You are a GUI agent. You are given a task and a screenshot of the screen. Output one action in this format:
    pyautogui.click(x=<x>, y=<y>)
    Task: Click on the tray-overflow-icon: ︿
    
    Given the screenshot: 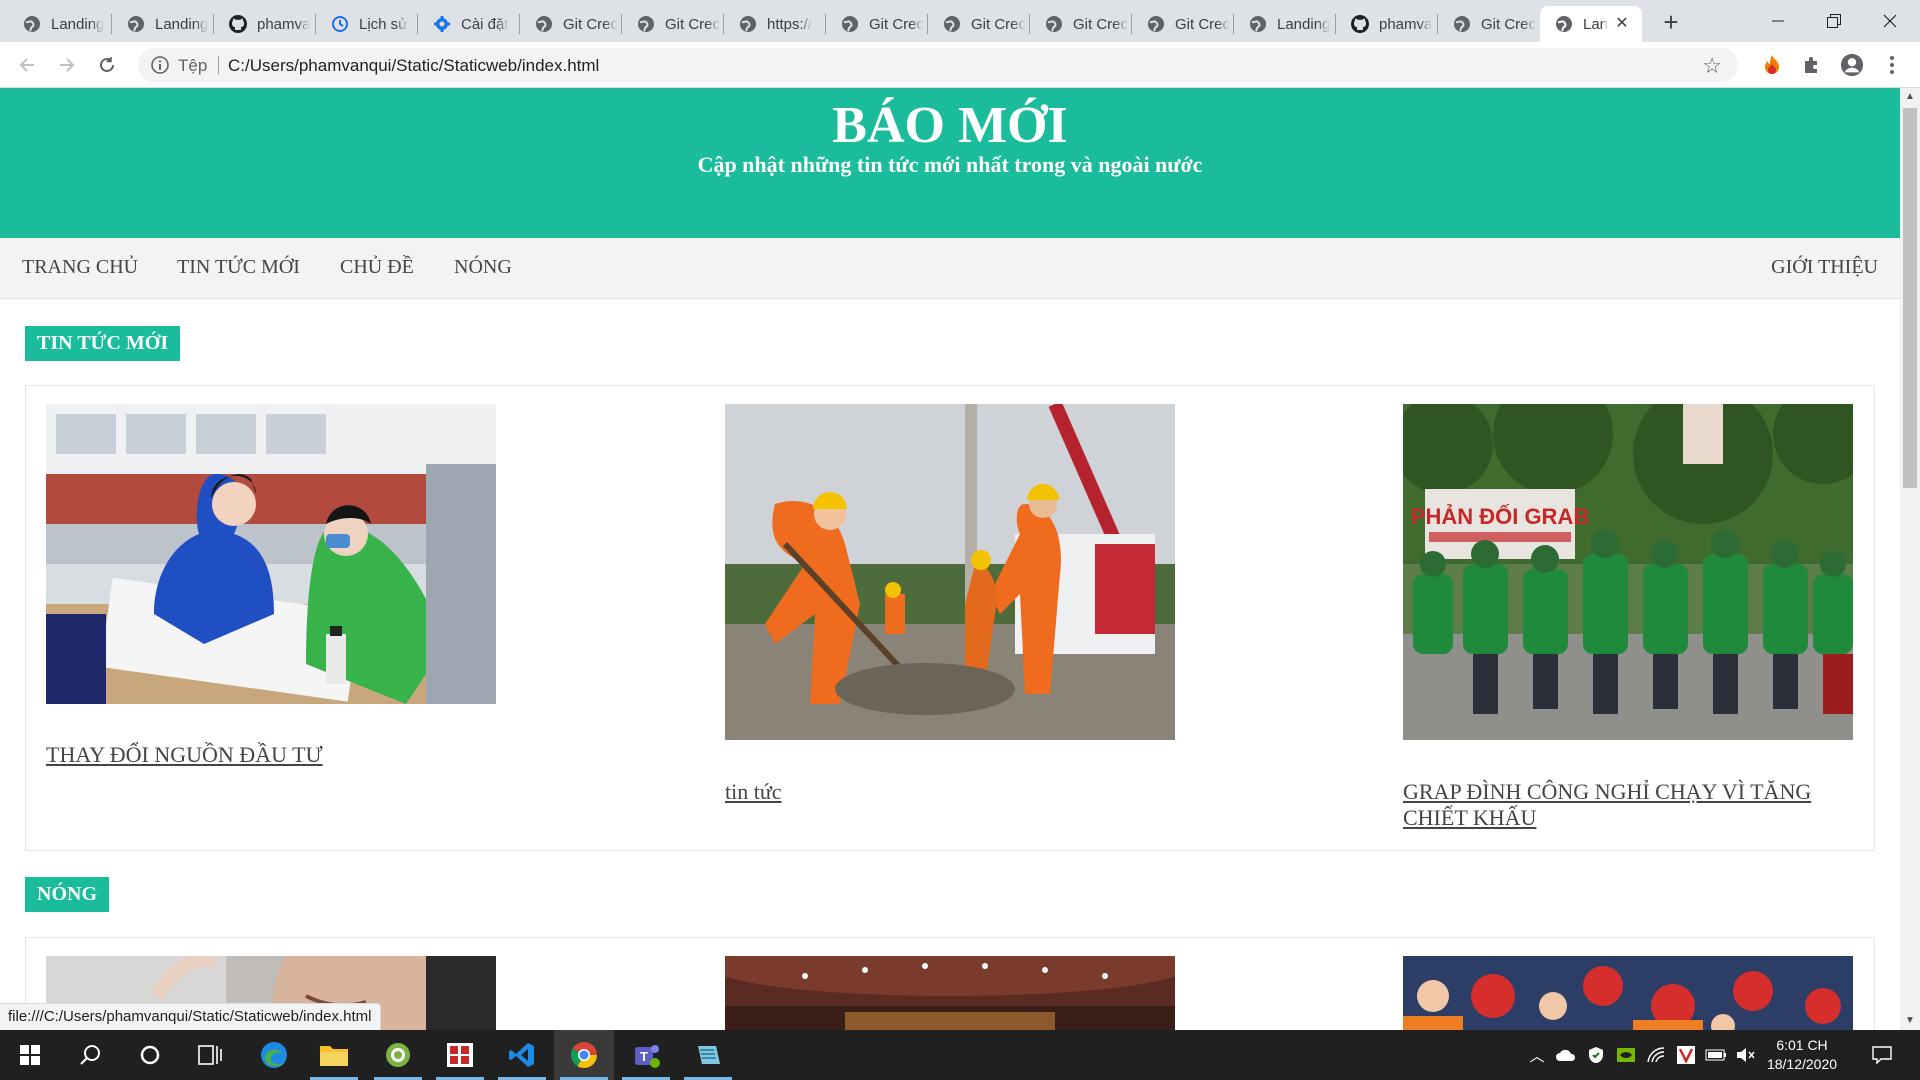 What is the action you would take?
    pyautogui.click(x=1537, y=1055)
    